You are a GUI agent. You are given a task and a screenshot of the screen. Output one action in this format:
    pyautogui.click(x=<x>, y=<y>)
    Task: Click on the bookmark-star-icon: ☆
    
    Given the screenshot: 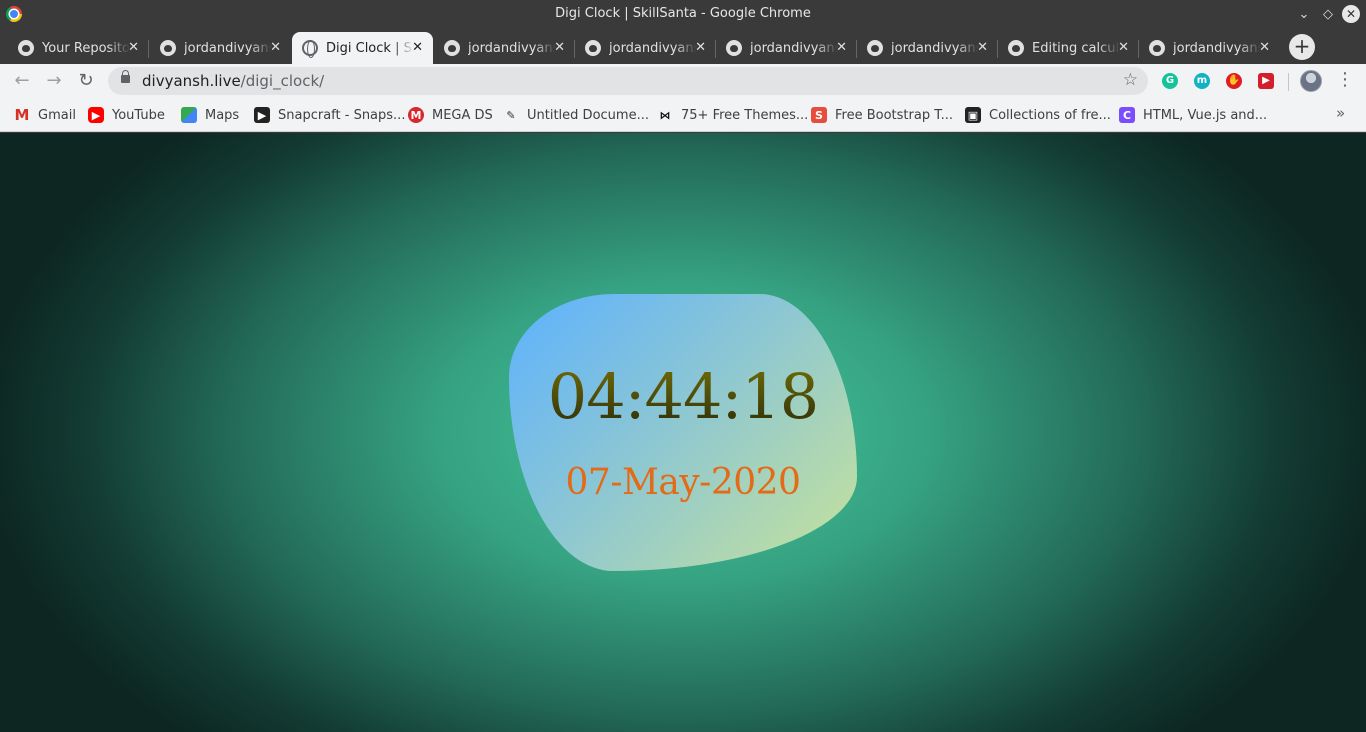 What is the action you would take?
    pyautogui.click(x=1130, y=80)
    